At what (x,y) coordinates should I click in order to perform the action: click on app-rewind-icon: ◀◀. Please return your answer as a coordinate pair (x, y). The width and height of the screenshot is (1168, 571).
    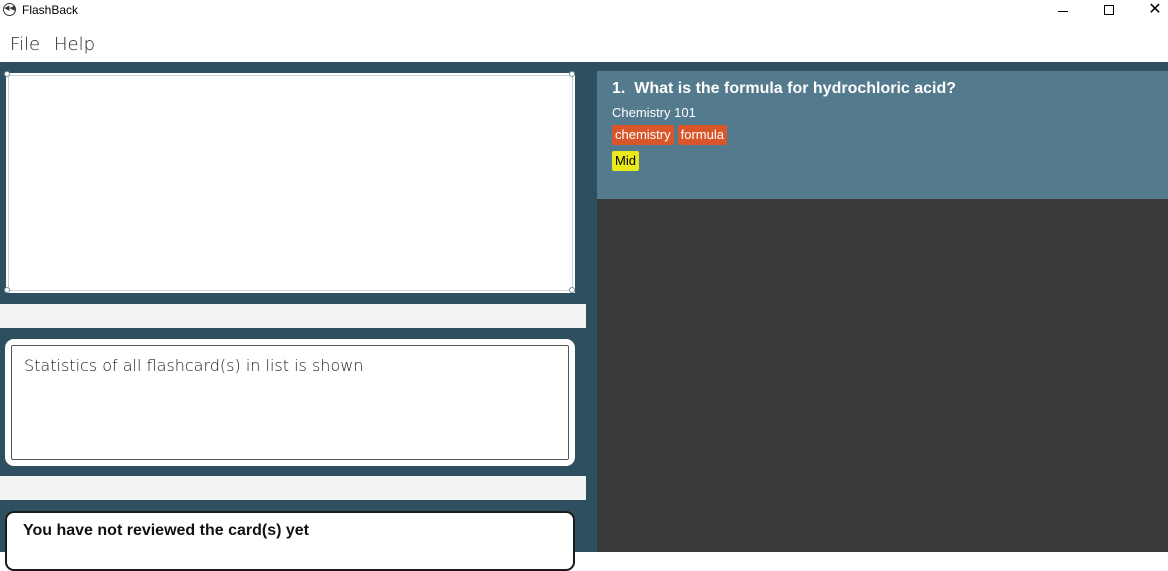
    Looking at the image, I should click on (9, 9).